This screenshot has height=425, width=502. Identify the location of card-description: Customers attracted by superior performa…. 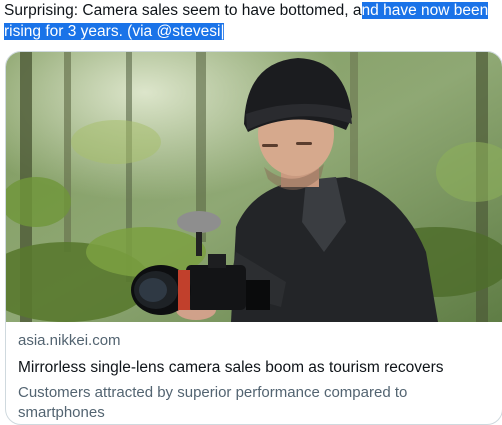
(213, 402).